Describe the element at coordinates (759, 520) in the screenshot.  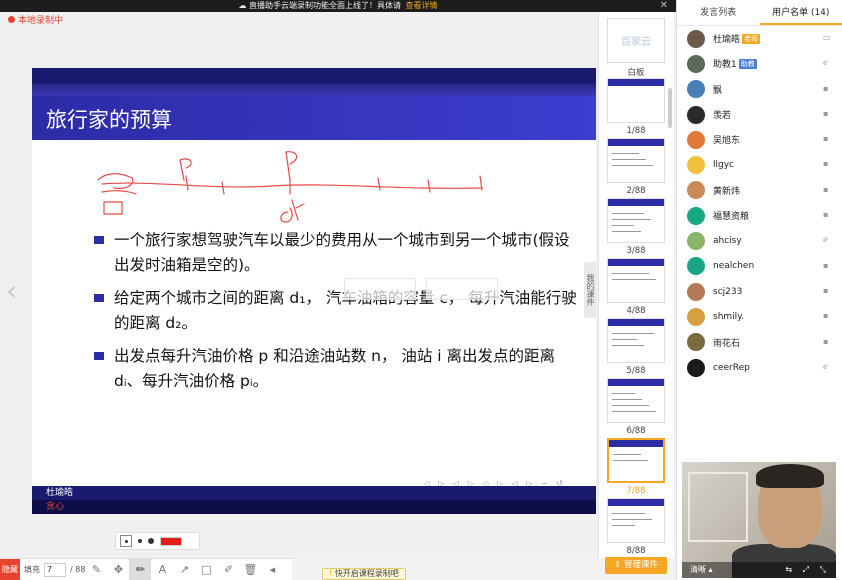
I see `teacher-video` at that location.